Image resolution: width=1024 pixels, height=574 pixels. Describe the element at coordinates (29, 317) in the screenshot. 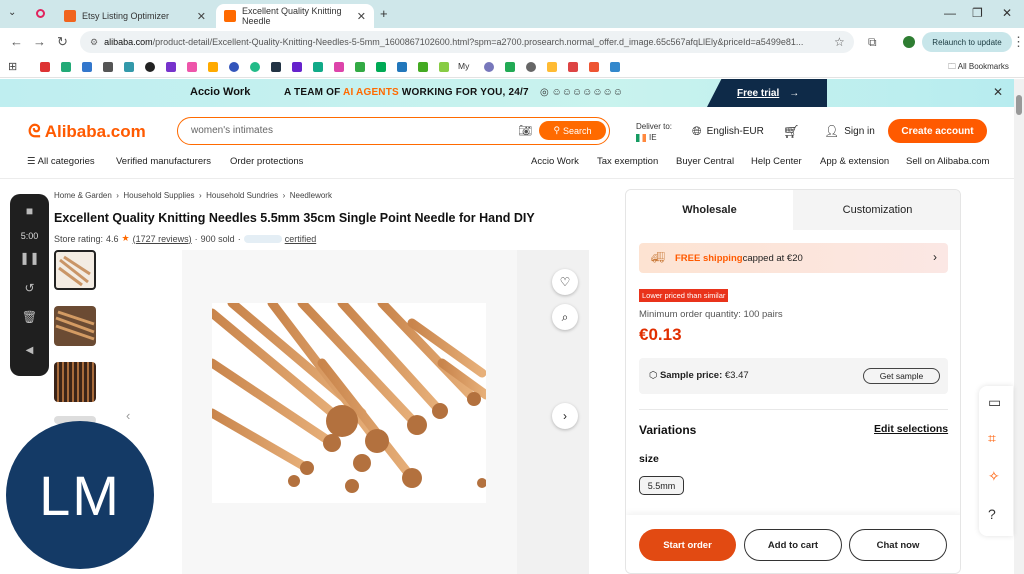

I see `trash-icon: 🗑︎` at that location.